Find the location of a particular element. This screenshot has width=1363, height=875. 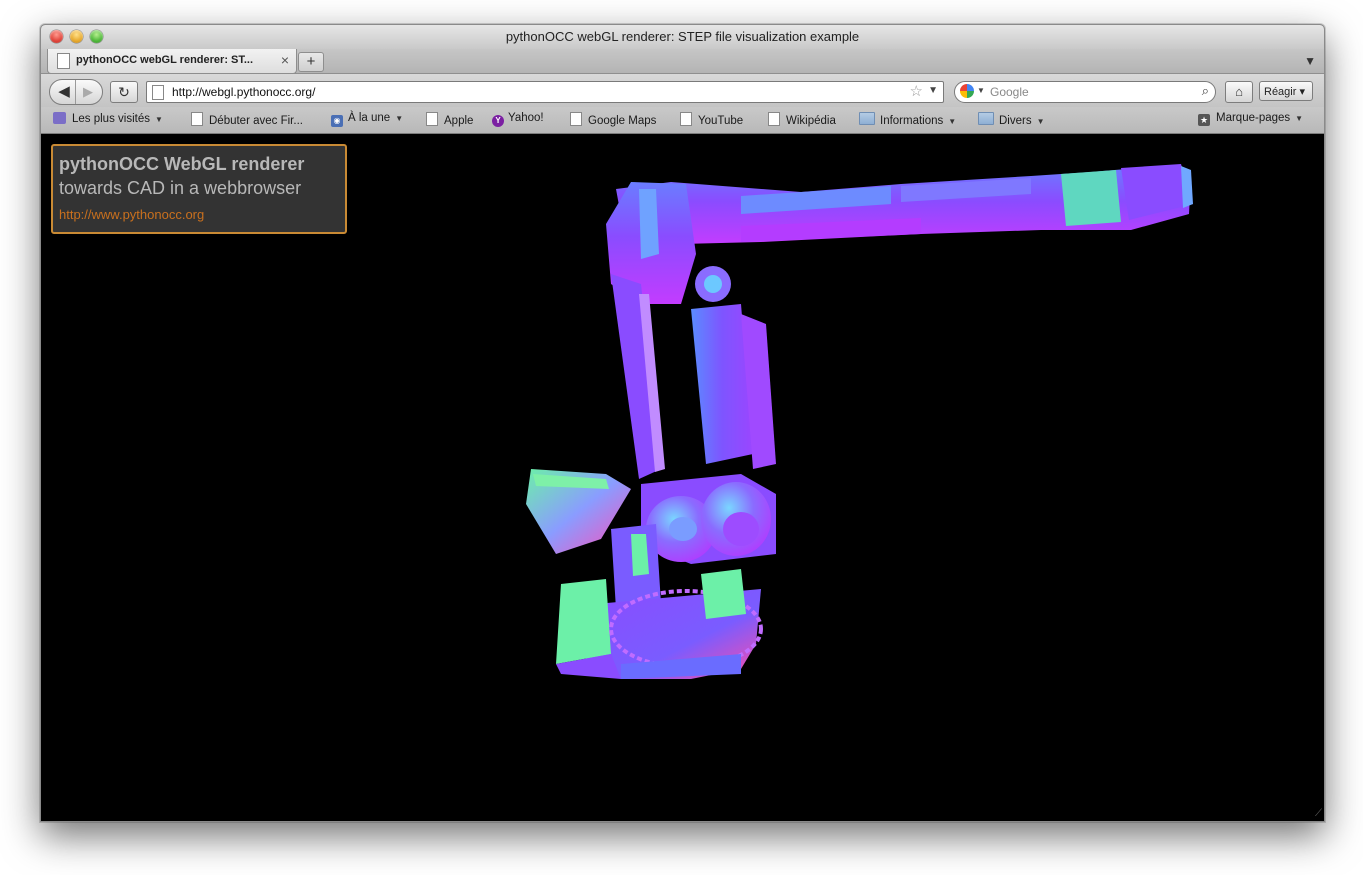

tab-close-icon: × is located at coordinates (285, 60).